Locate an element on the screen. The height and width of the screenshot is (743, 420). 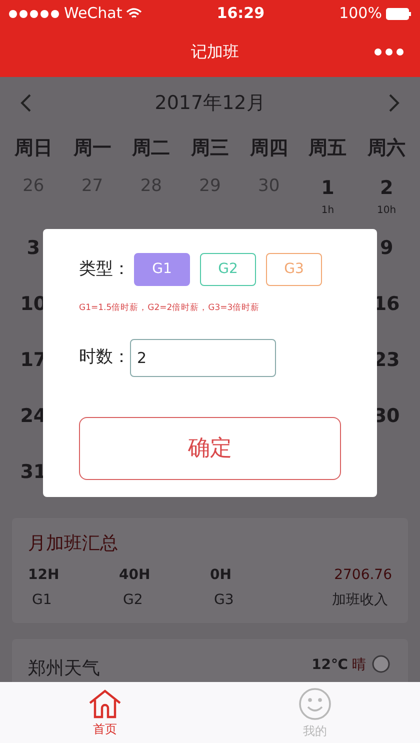
summary-value: 40H is located at coordinates (134, 576).